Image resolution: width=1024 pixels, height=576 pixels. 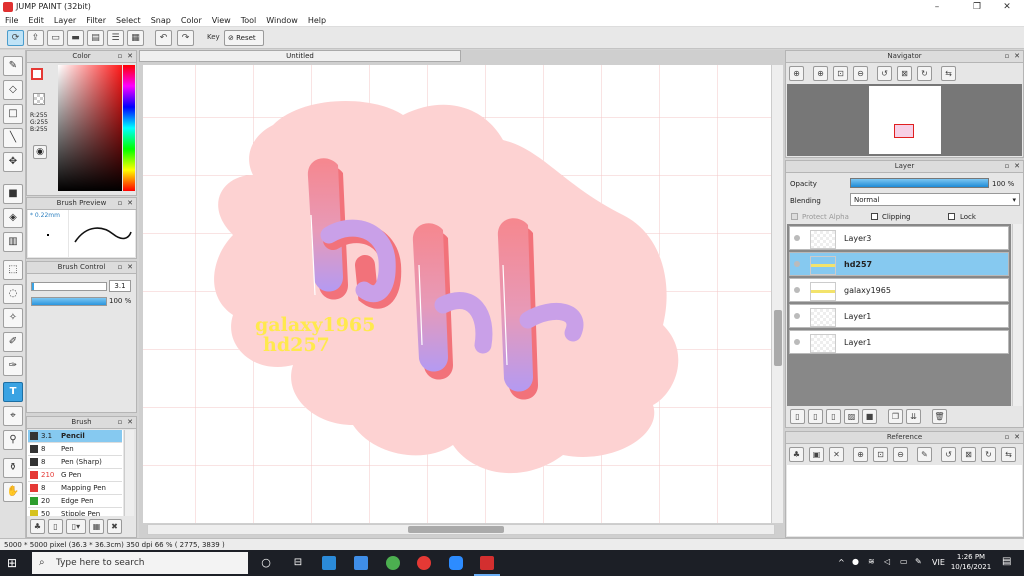 What do you see at coordinates (913, 416) in the screenshot?
I see `merge-layer-icon: ⇊` at bounding box center [913, 416].